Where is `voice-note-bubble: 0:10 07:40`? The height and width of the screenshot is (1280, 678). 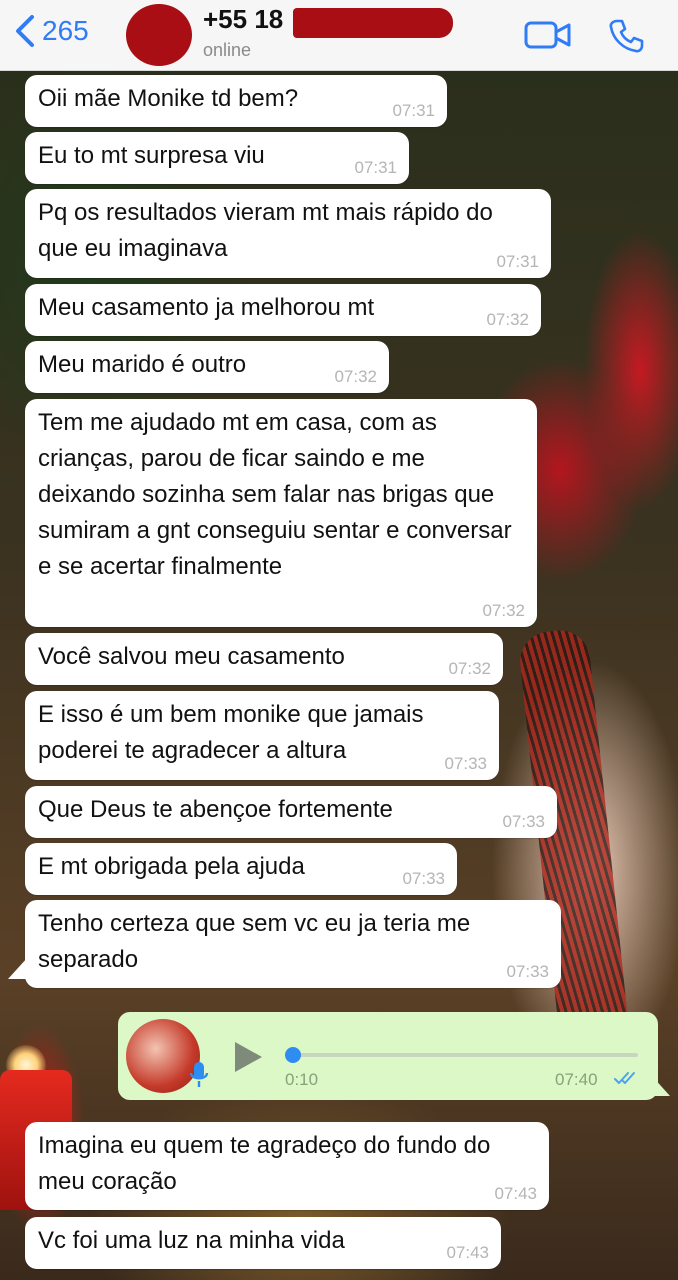 voice-note-bubble: 0:10 07:40 is located at coordinates (388, 1056).